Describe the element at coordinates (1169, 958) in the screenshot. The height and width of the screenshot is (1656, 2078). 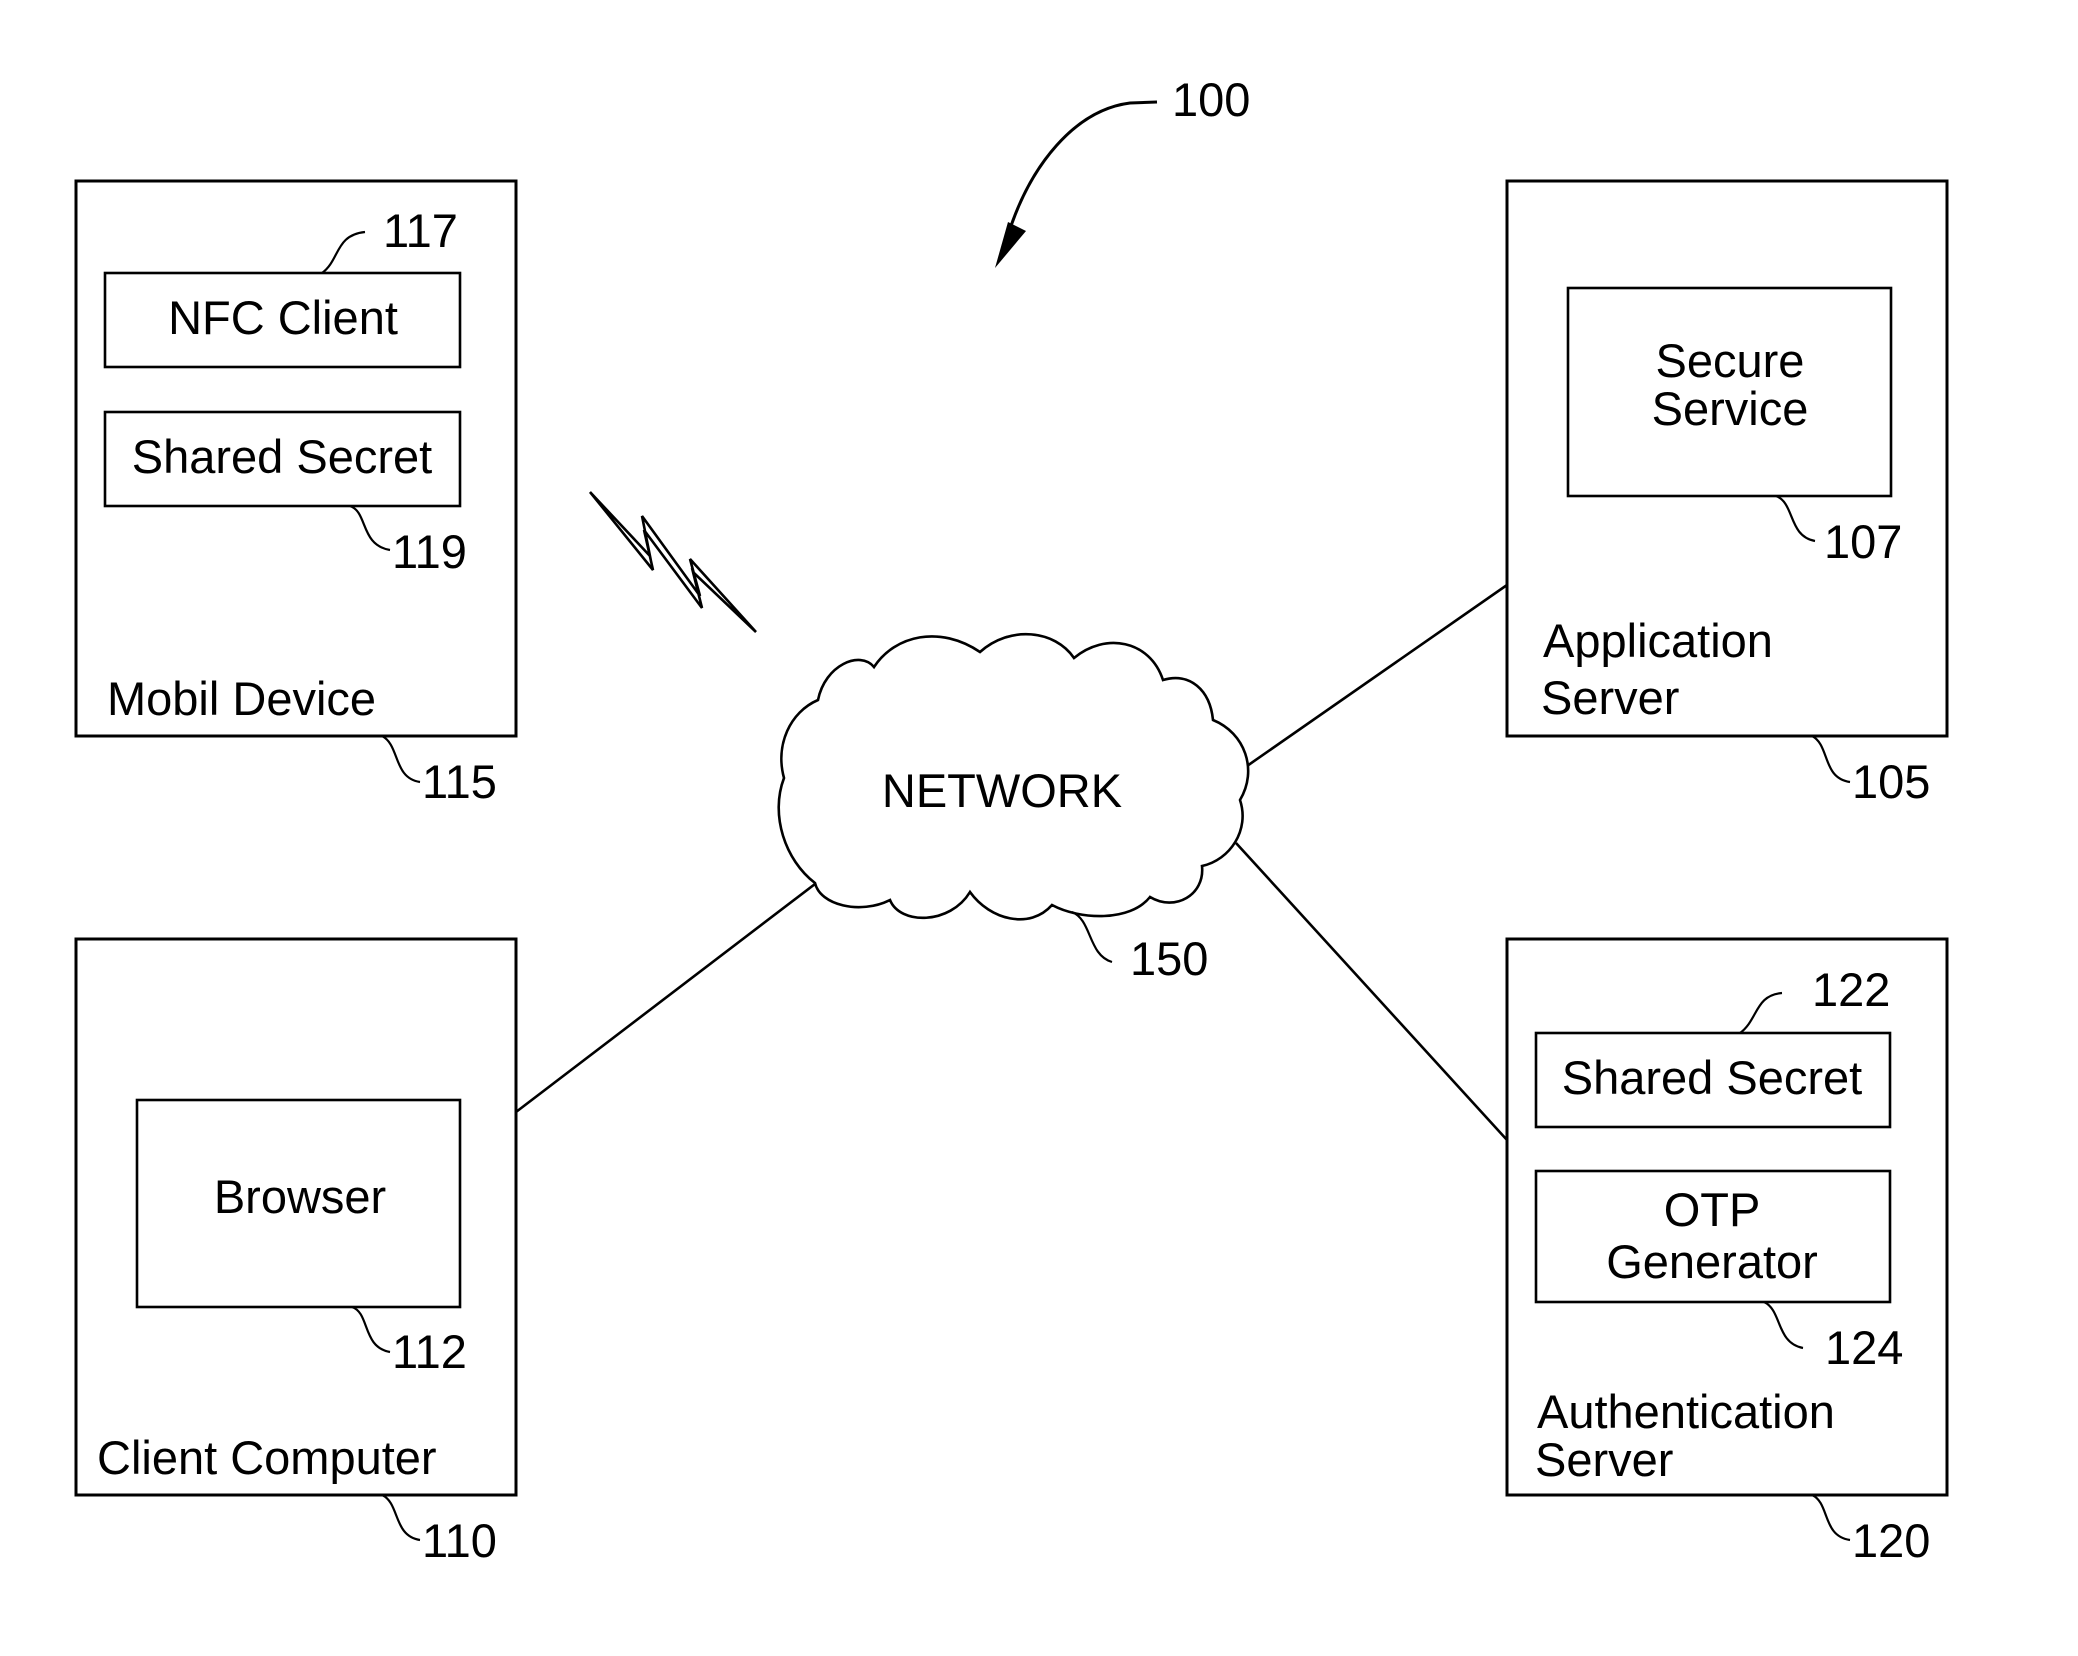
I see `network-reference: 150` at that location.